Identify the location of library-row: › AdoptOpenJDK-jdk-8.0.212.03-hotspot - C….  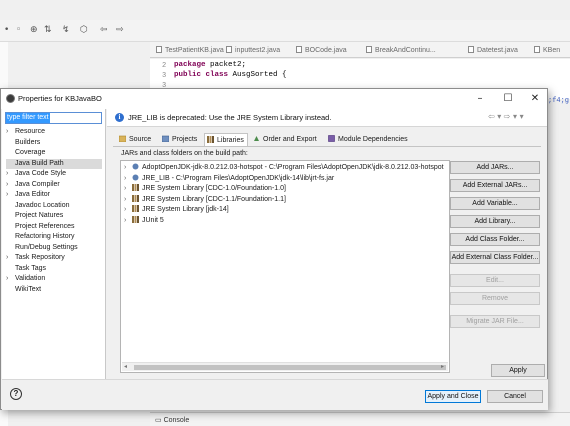
(284, 168).